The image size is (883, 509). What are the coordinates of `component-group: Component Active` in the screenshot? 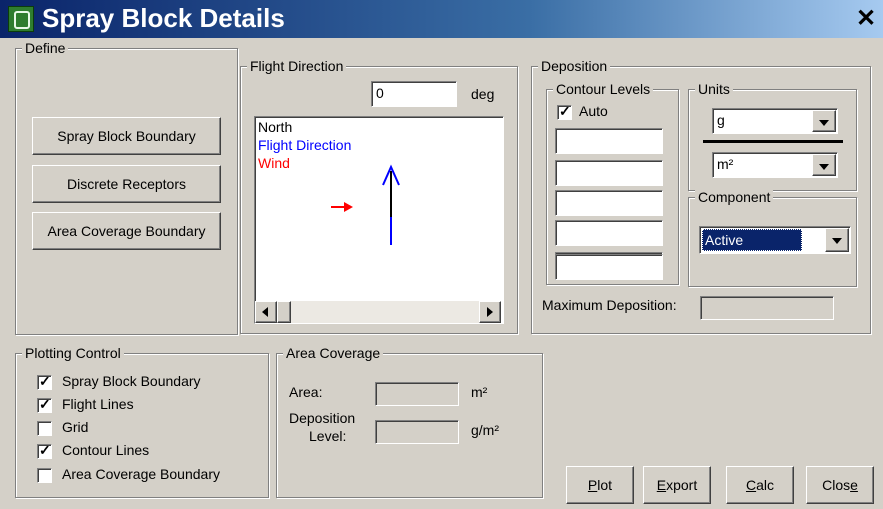 It's located at (772, 237).